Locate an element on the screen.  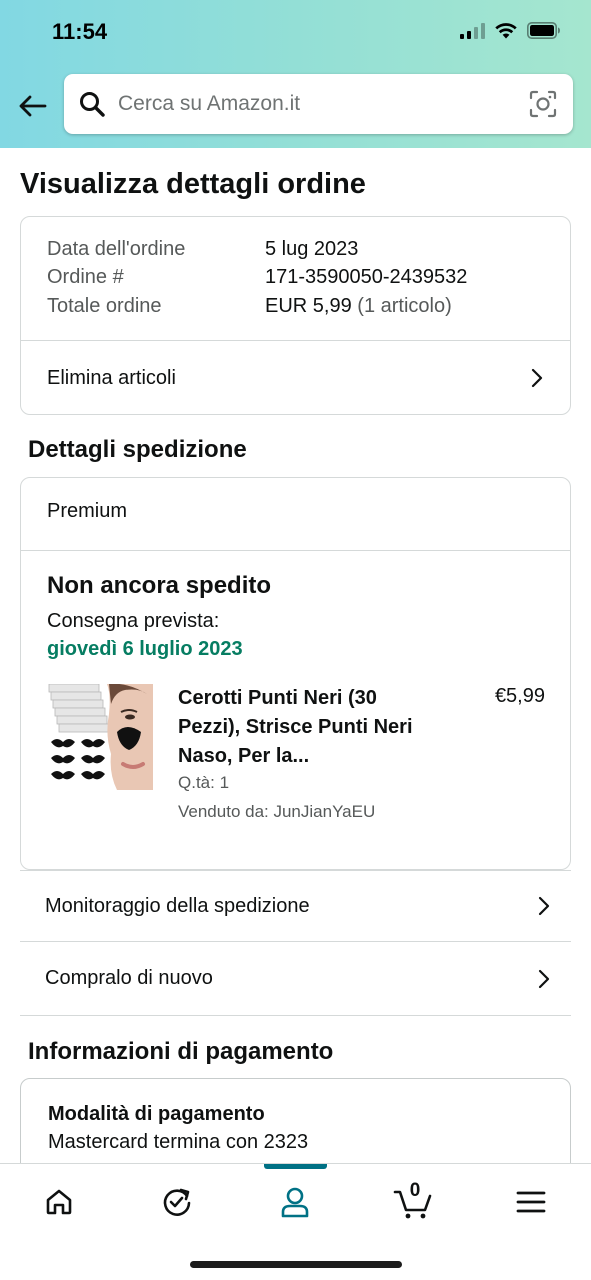
order-total-value: EUR 5,99 is located at coordinates (308, 306).